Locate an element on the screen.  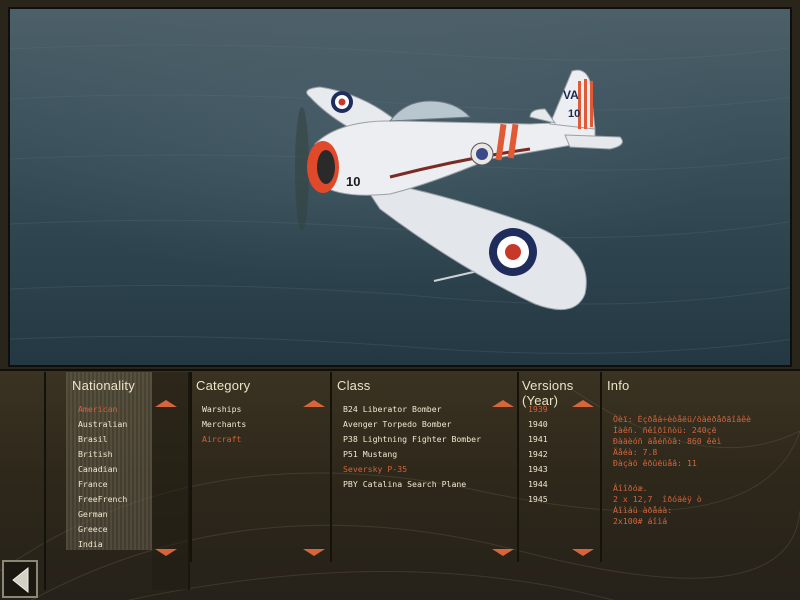
tail-number: 10 is located at coordinates (574, 114).